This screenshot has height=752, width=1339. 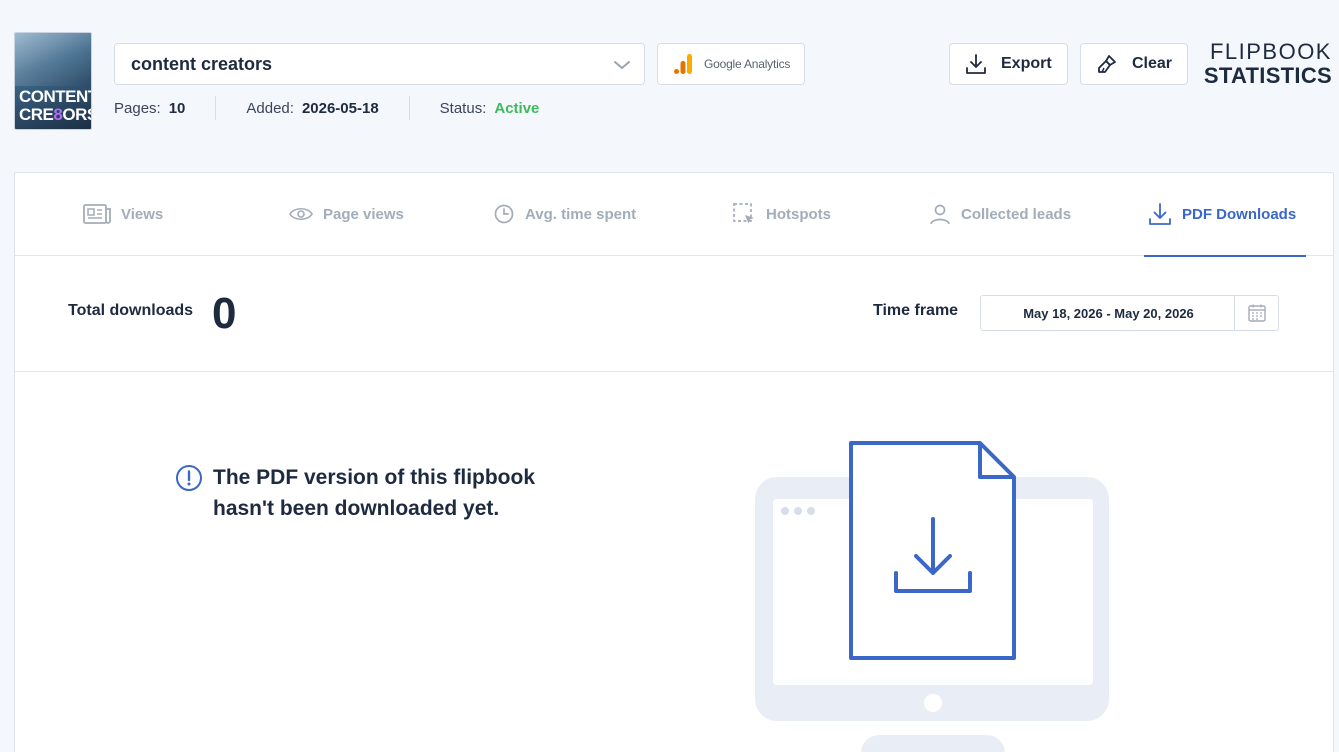 What do you see at coordinates (683, 64) in the screenshot?
I see `google-analytics-icon` at bounding box center [683, 64].